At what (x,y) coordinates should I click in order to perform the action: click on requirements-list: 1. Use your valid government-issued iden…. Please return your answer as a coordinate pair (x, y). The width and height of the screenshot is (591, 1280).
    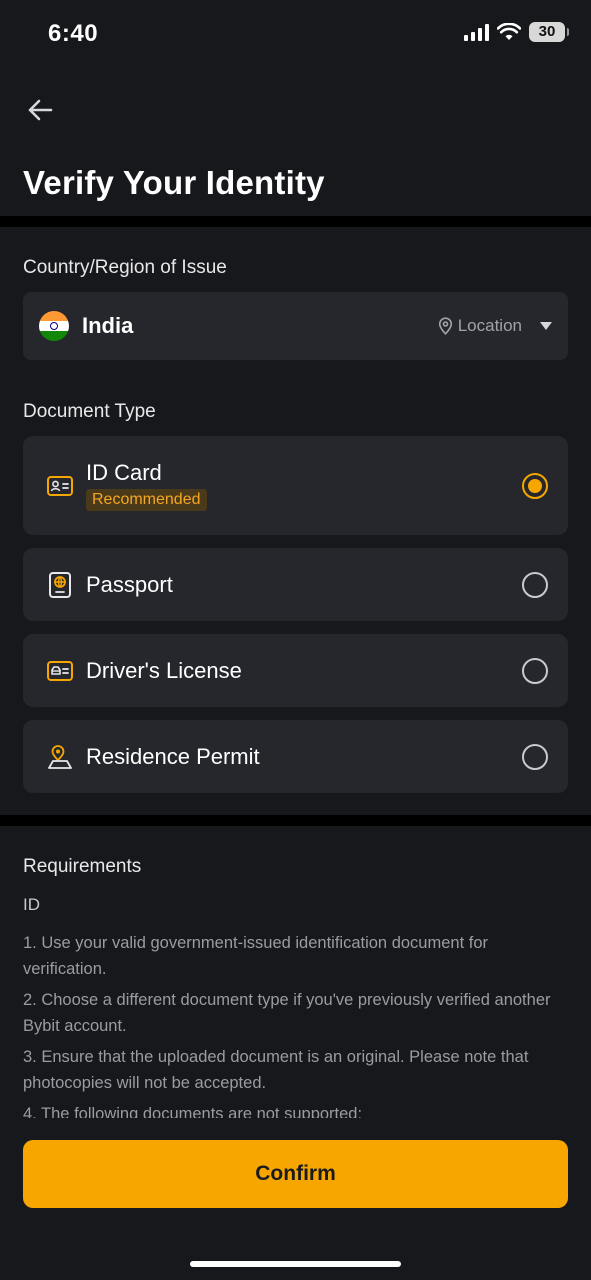
    Looking at the image, I should click on (295, 1024).